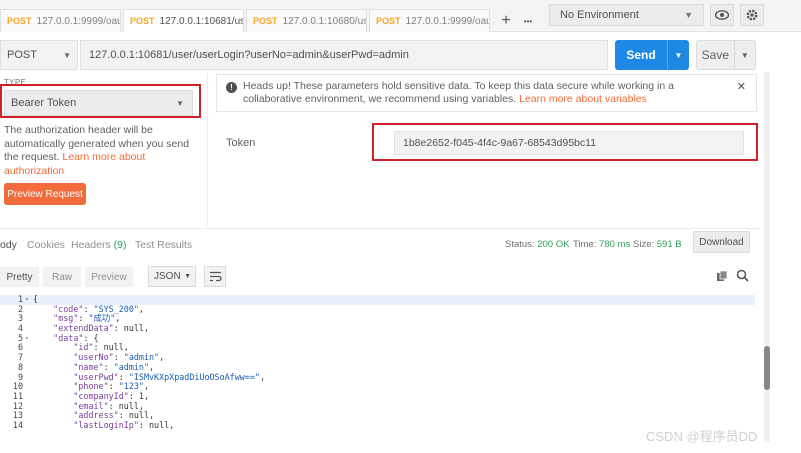 This screenshot has height=453, width=801. Describe the element at coordinates (585, 244) in the screenshot. I see `time-label: Time:` at that location.